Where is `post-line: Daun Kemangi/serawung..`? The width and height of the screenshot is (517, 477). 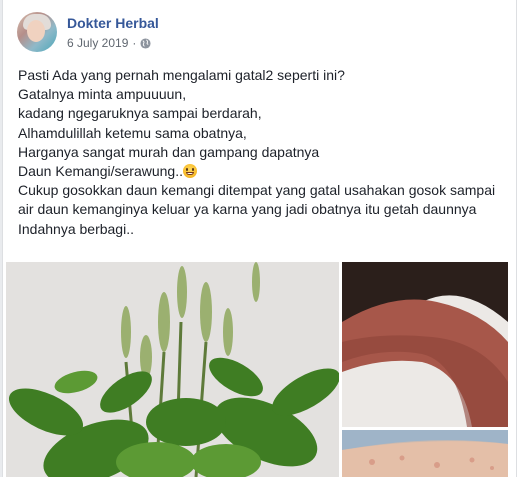
post-line: Daun Kemangi/serawung.. is located at coordinates (100, 171).